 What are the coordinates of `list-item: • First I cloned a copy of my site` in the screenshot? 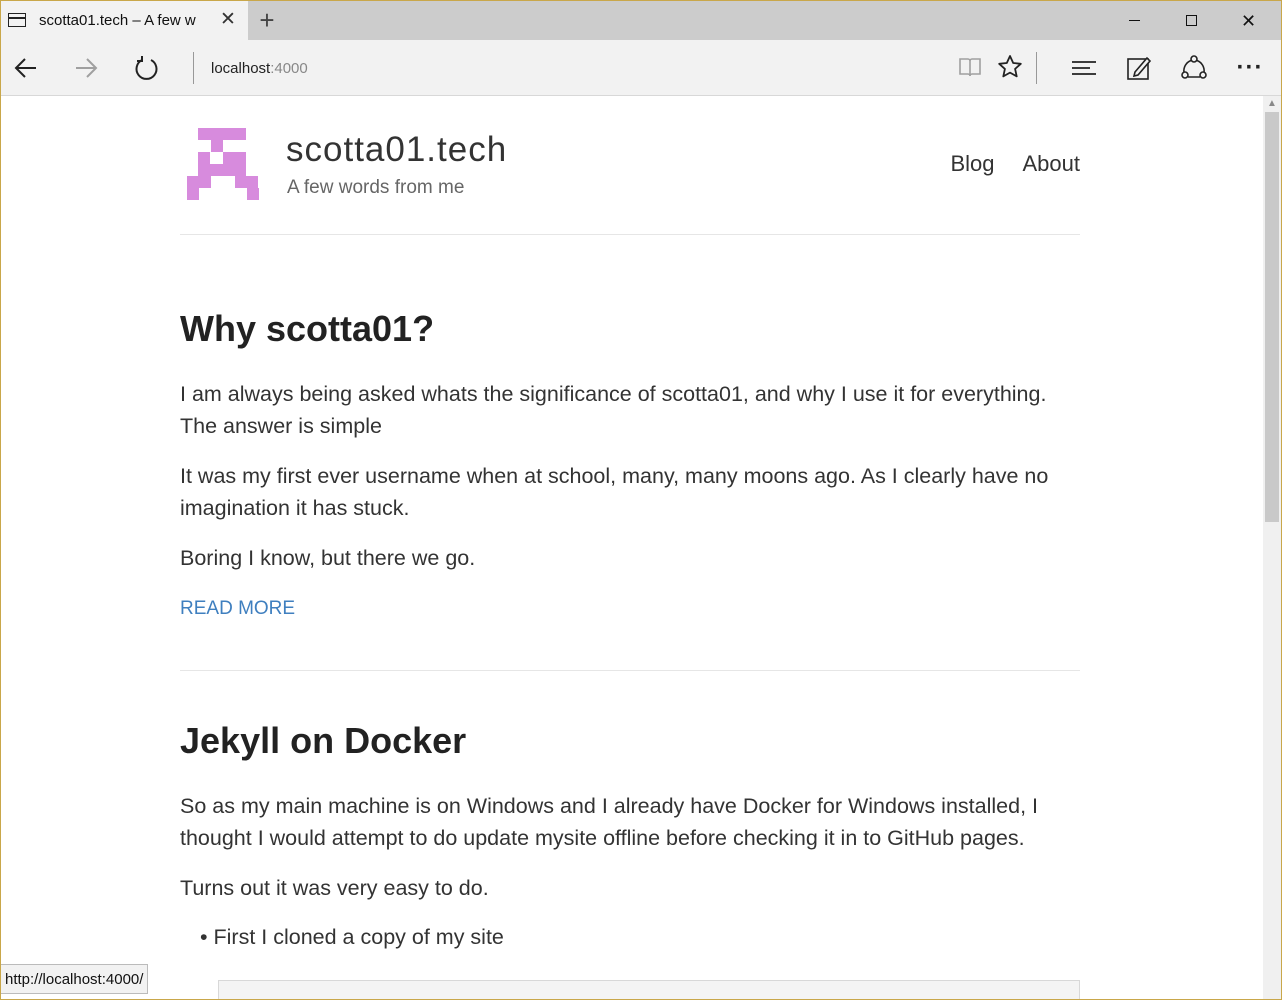 It's located at (352, 937).